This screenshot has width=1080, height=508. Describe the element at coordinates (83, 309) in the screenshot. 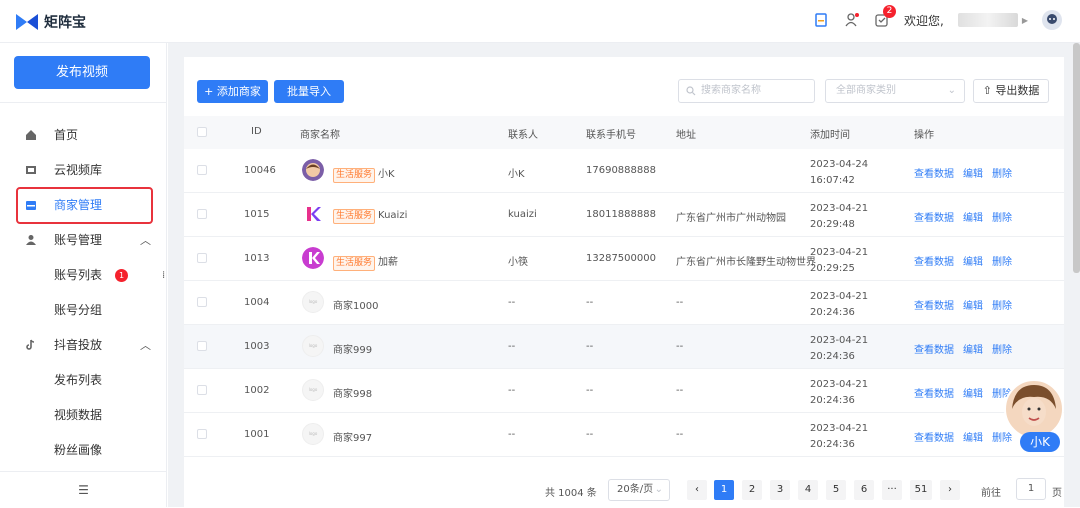

I see `sidebar-item-account-group: 账号分组` at that location.